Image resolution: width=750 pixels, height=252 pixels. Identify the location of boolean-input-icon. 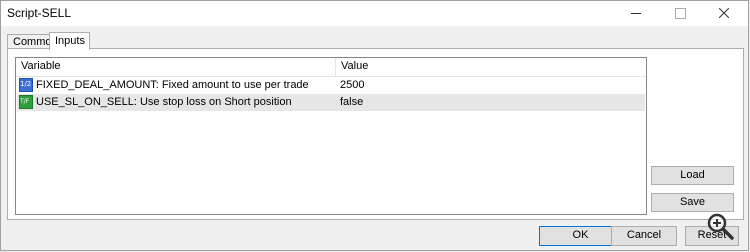
(26, 102).